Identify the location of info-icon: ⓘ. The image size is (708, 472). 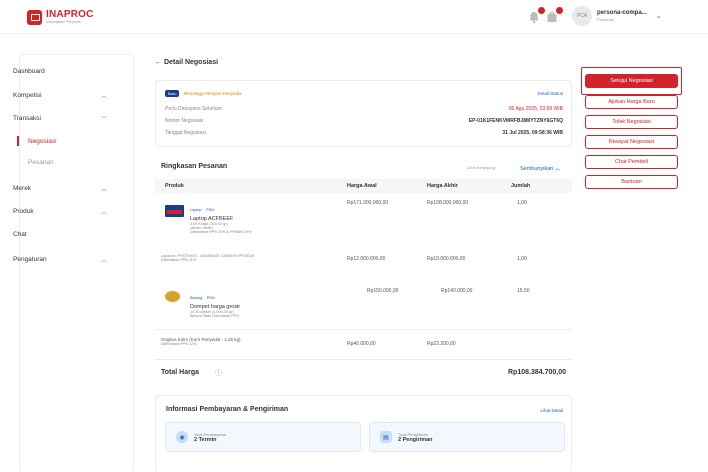
(218, 373).